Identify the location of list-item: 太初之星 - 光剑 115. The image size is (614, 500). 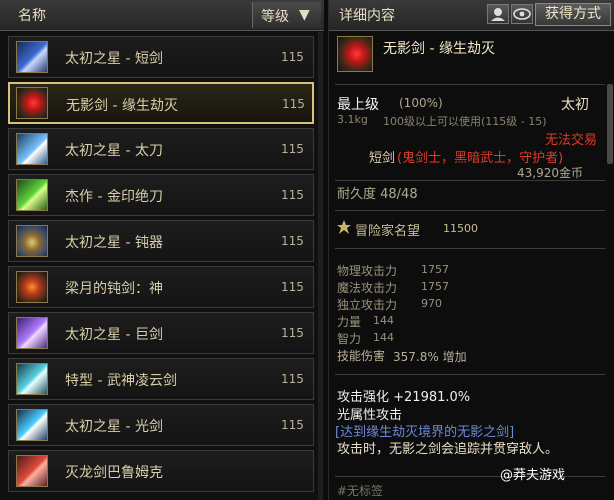
(161, 425).